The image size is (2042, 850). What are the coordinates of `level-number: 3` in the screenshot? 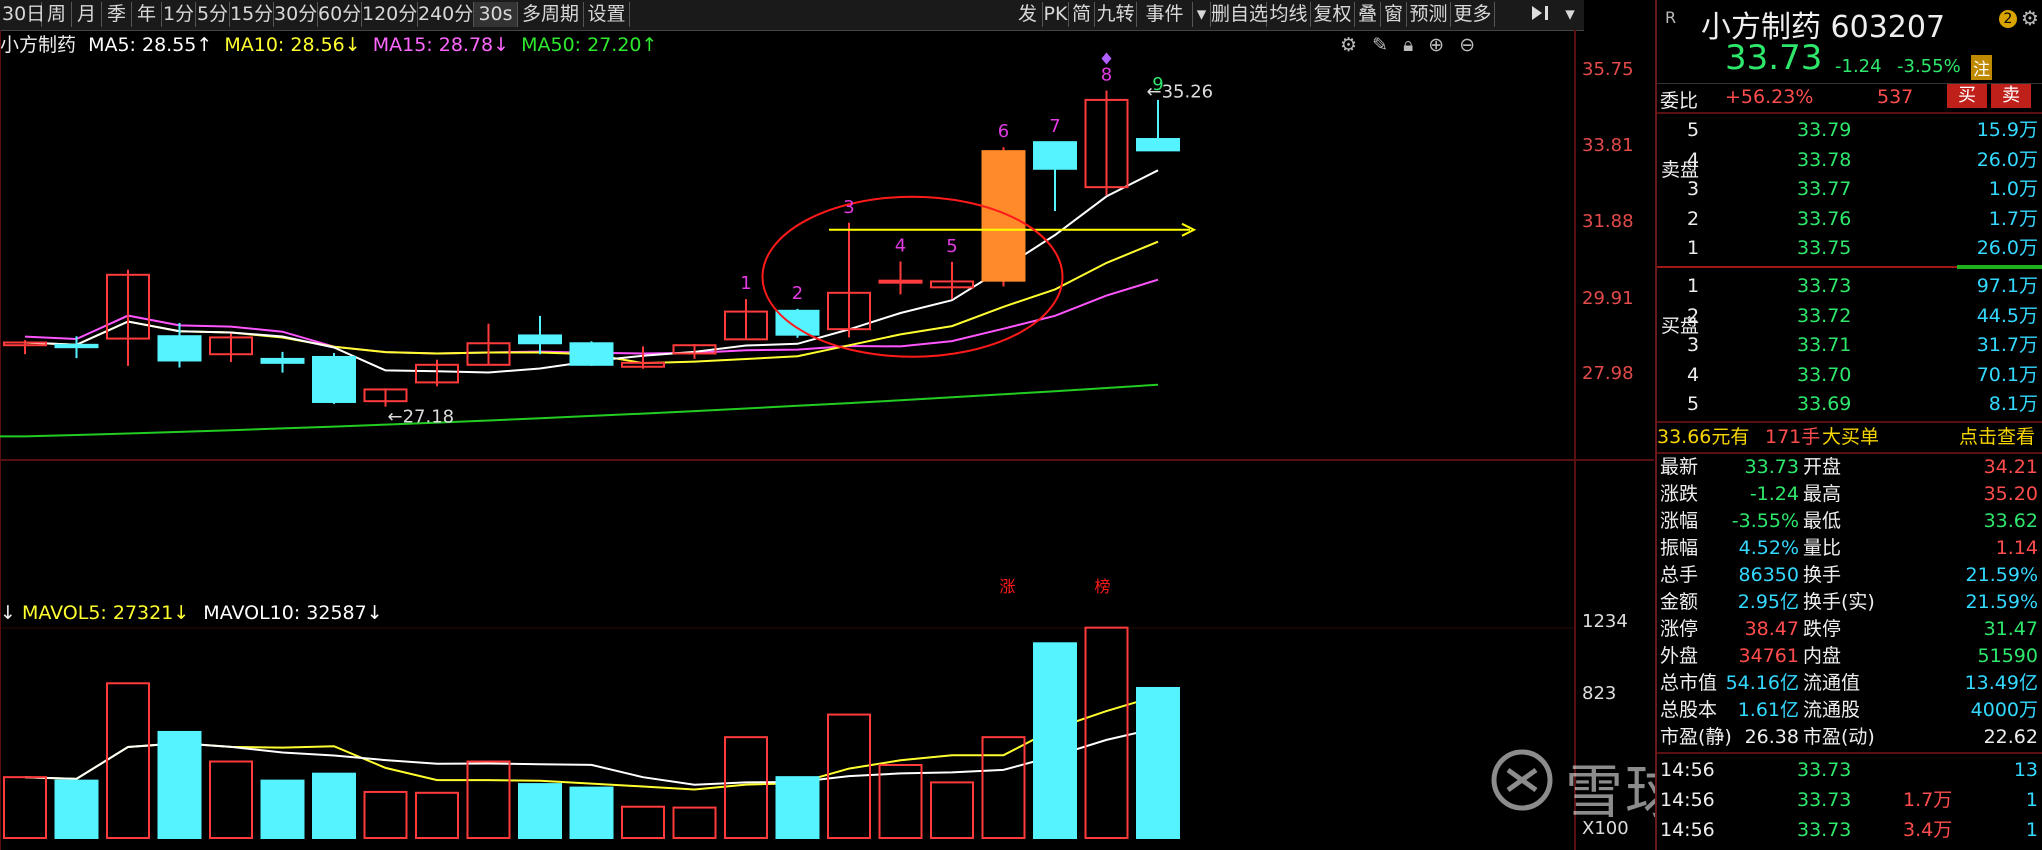 It's located at (1693, 189).